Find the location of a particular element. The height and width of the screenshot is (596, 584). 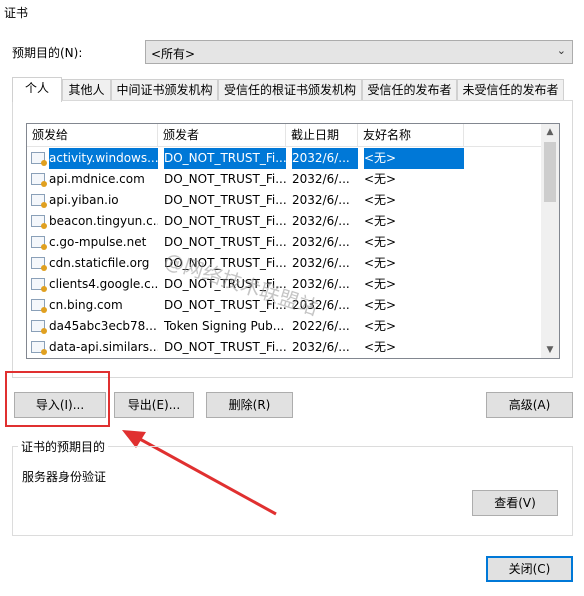

close-button: 关闭(C) is located at coordinates (529, 569).